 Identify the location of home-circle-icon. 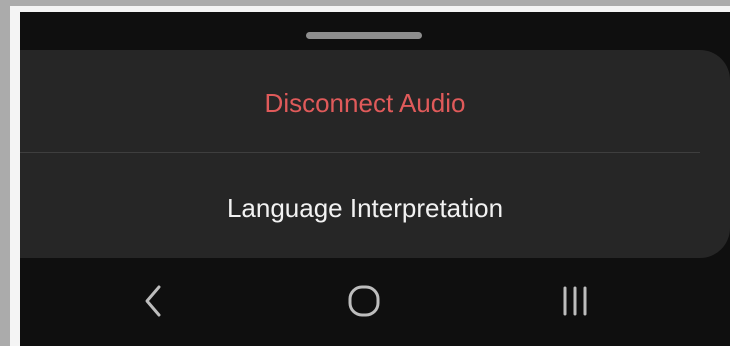
(364, 301).